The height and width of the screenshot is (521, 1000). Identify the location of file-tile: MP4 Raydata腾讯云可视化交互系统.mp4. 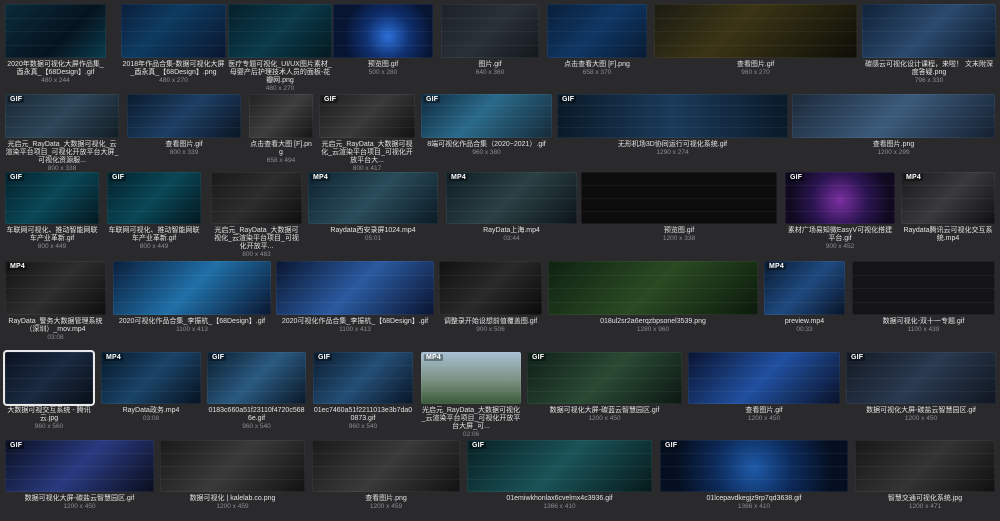
(948, 207).